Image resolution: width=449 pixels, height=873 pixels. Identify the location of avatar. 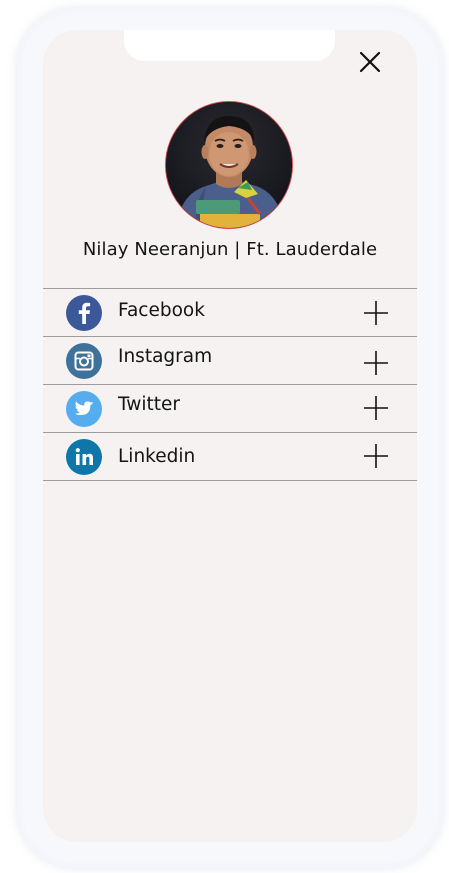
(229, 165).